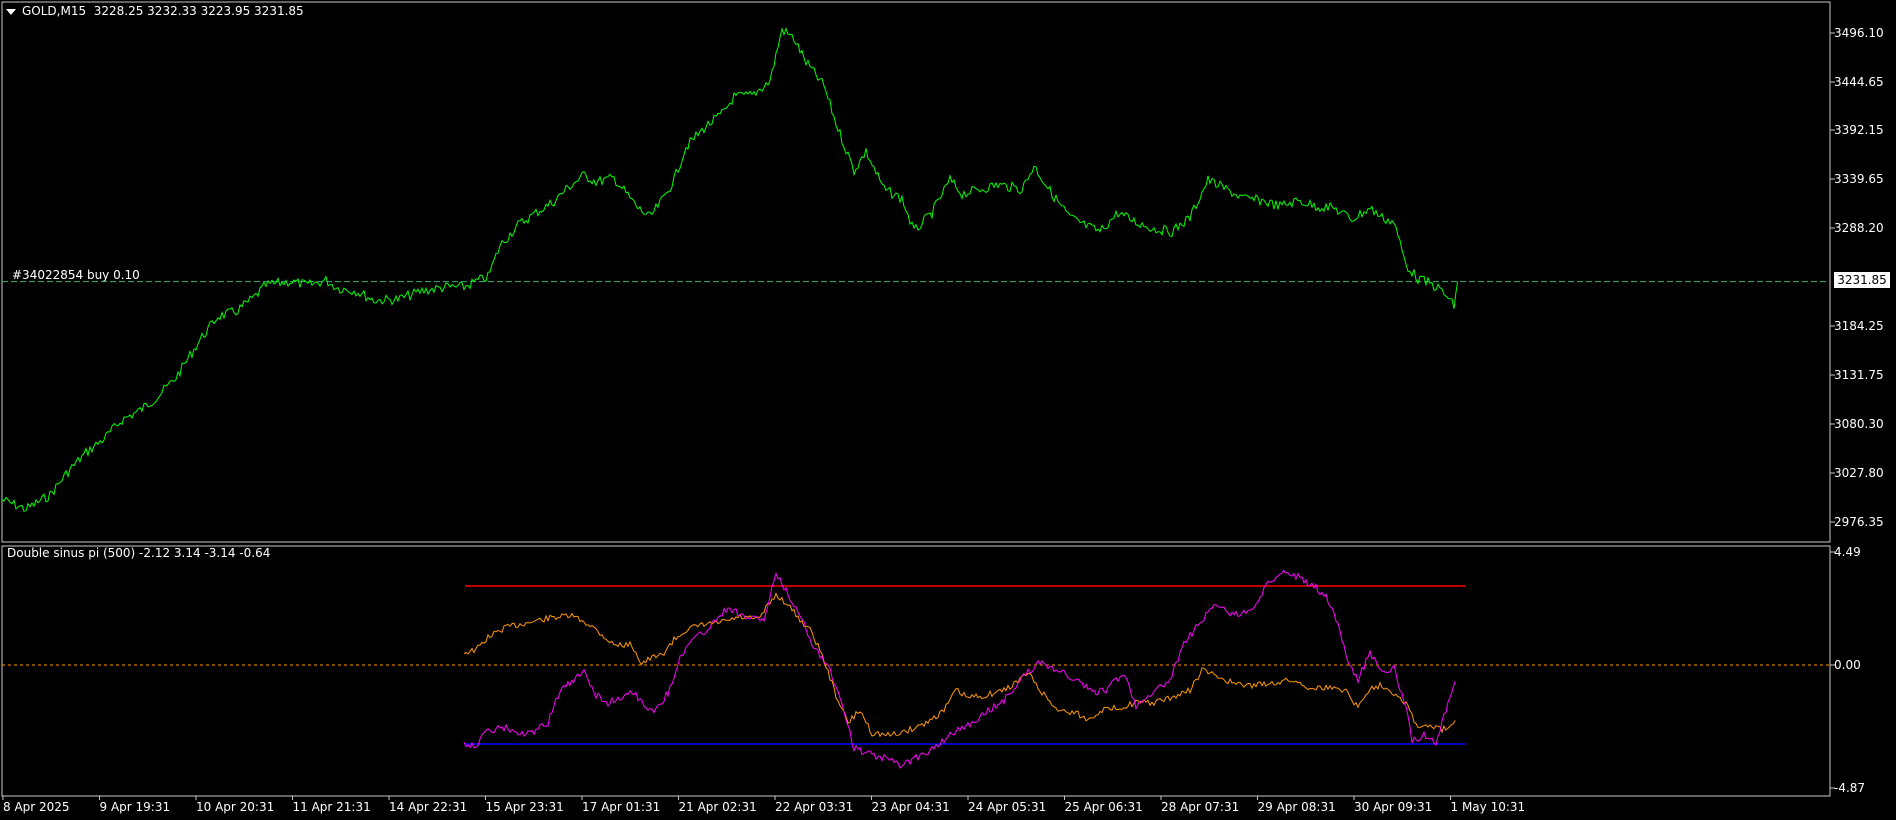 The width and height of the screenshot is (1896, 820). Describe the element at coordinates (1859, 33) in the screenshot. I see `price-tick-label: 3496.10` at that location.